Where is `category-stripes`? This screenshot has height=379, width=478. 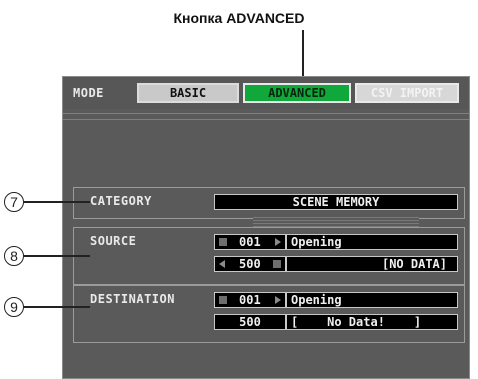
category-stripes is located at coordinates (336, 222).